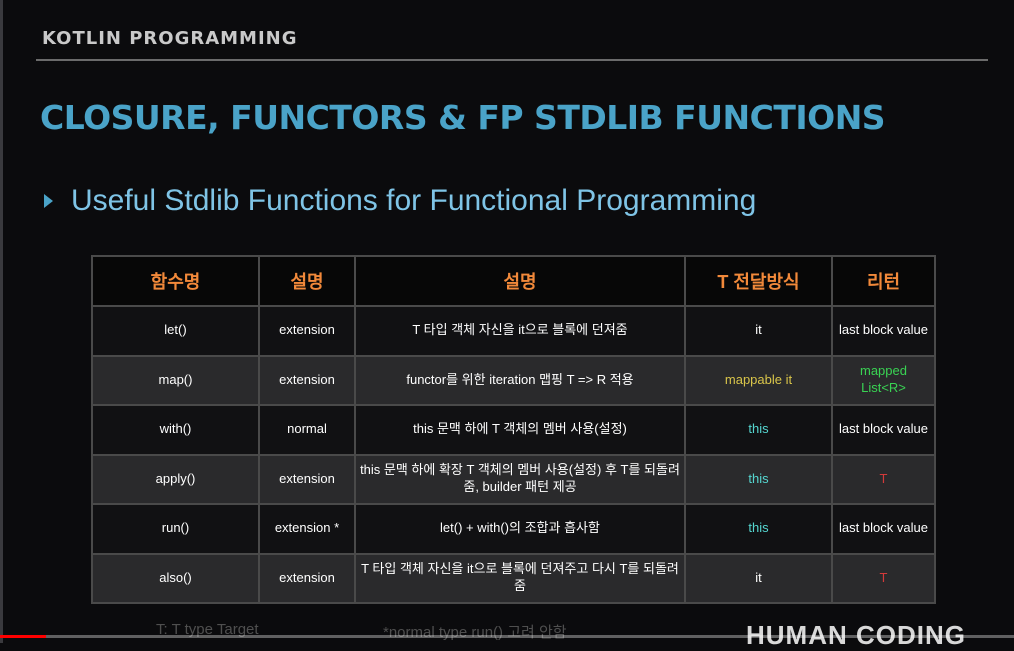 The image size is (1014, 651). Describe the element at coordinates (520, 578) in the screenshot. I see `cell-description: T 타입 객체 자신을 it으로 블록에 던져주고 다시 T를 되돌려줌` at that location.